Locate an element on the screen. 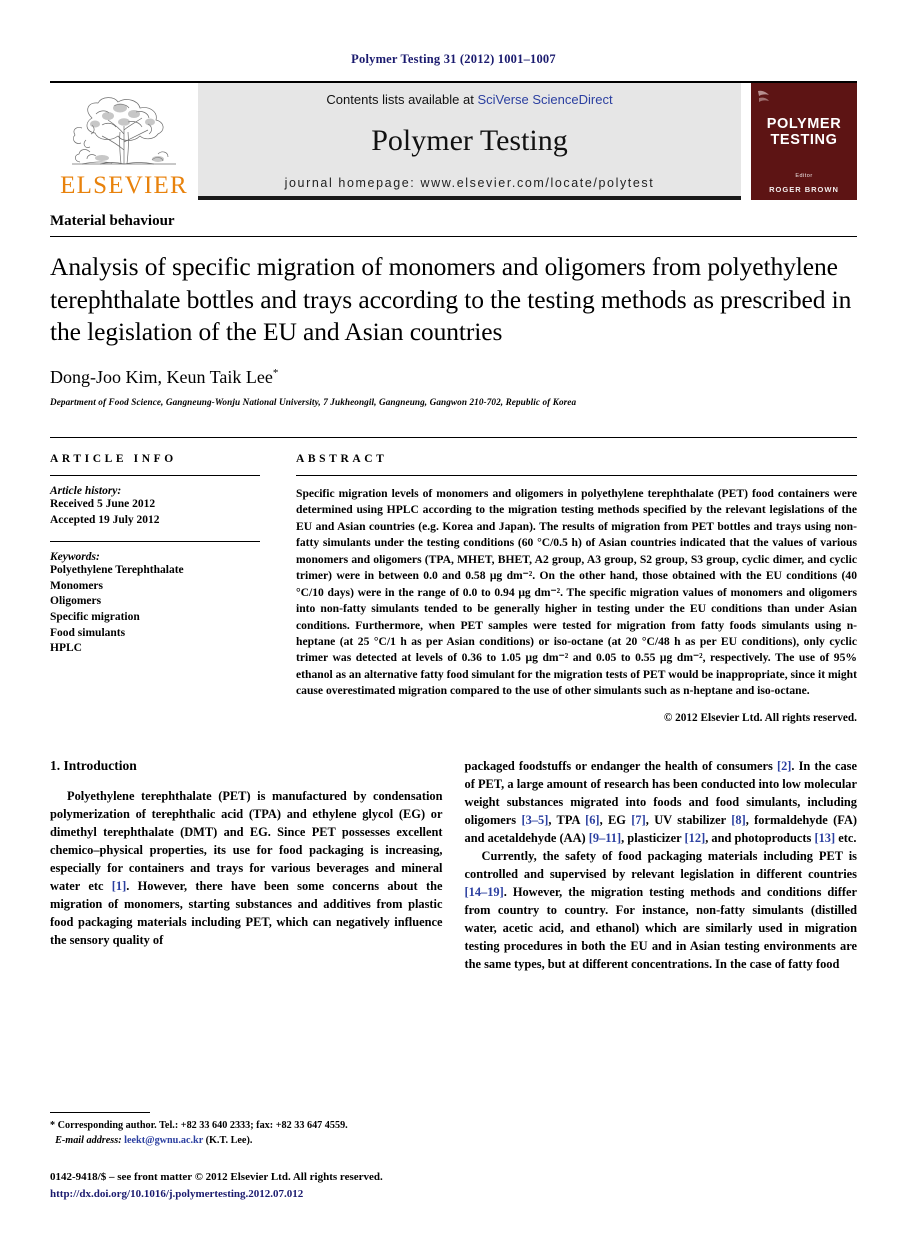 Image resolution: width=907 pixels, height=1238 pixels. article-history-label: Article history: is located at coordinates (86, 490).